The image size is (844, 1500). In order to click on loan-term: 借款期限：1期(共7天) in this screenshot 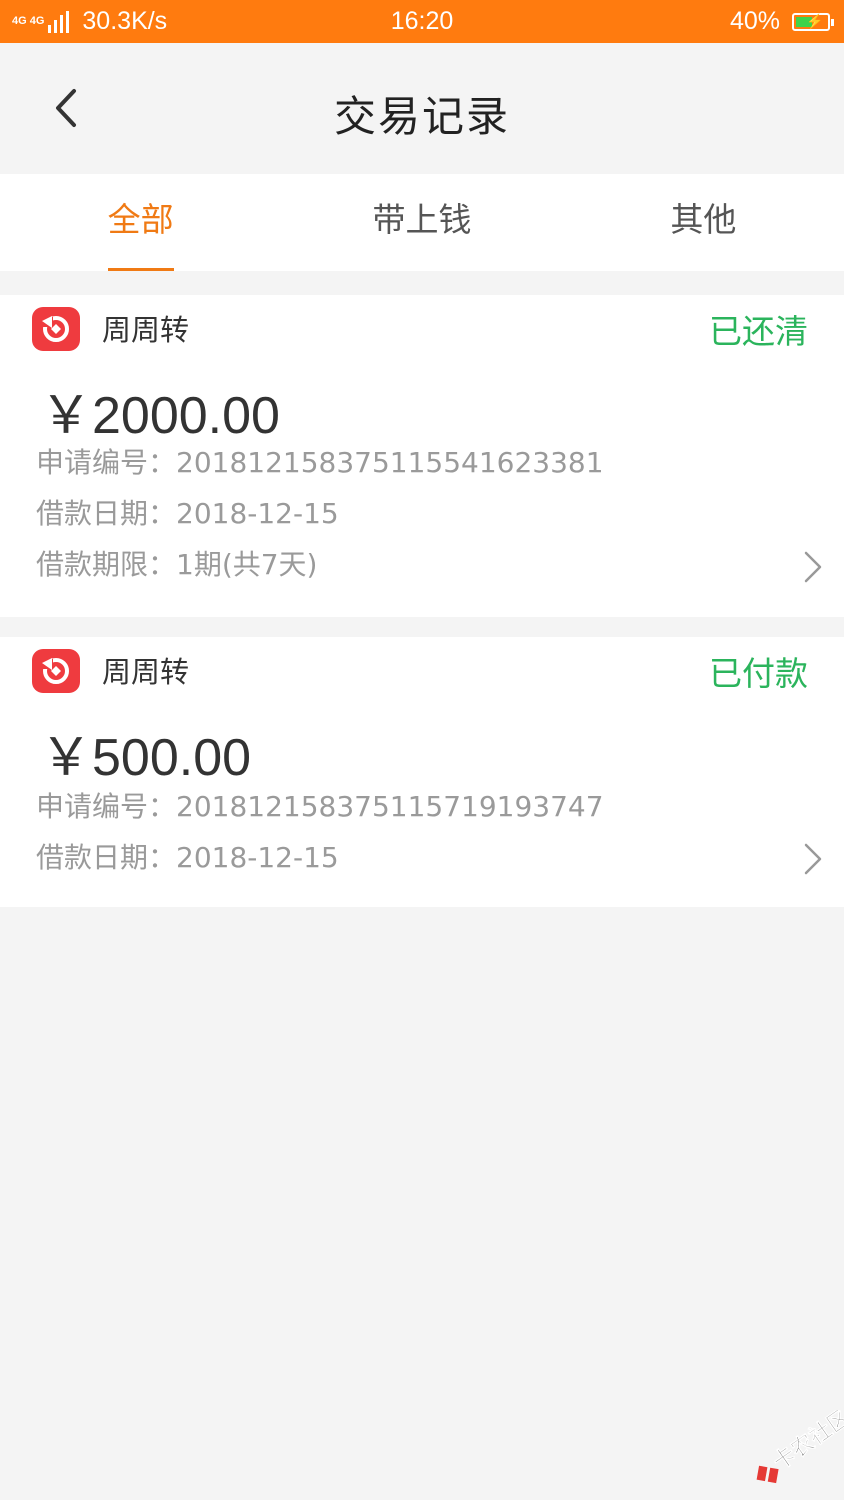, I will do `click(177, 564)`.